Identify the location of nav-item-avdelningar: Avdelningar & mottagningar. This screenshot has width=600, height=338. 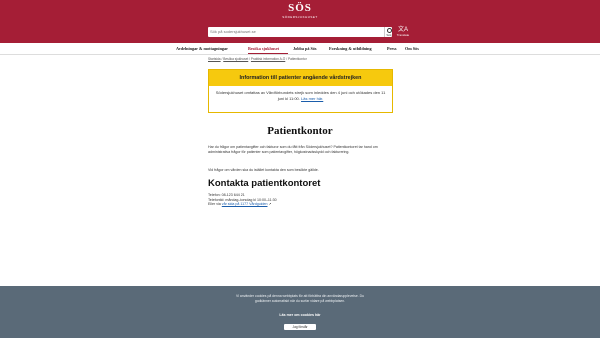
(202, 48).